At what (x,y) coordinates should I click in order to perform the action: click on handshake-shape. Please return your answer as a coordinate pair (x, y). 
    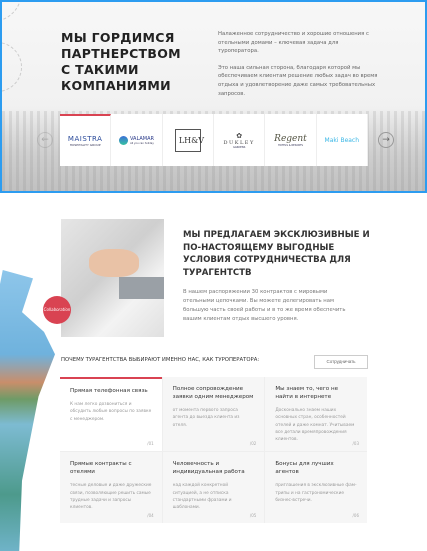
    Looking at the image, I should click on (114, 263).